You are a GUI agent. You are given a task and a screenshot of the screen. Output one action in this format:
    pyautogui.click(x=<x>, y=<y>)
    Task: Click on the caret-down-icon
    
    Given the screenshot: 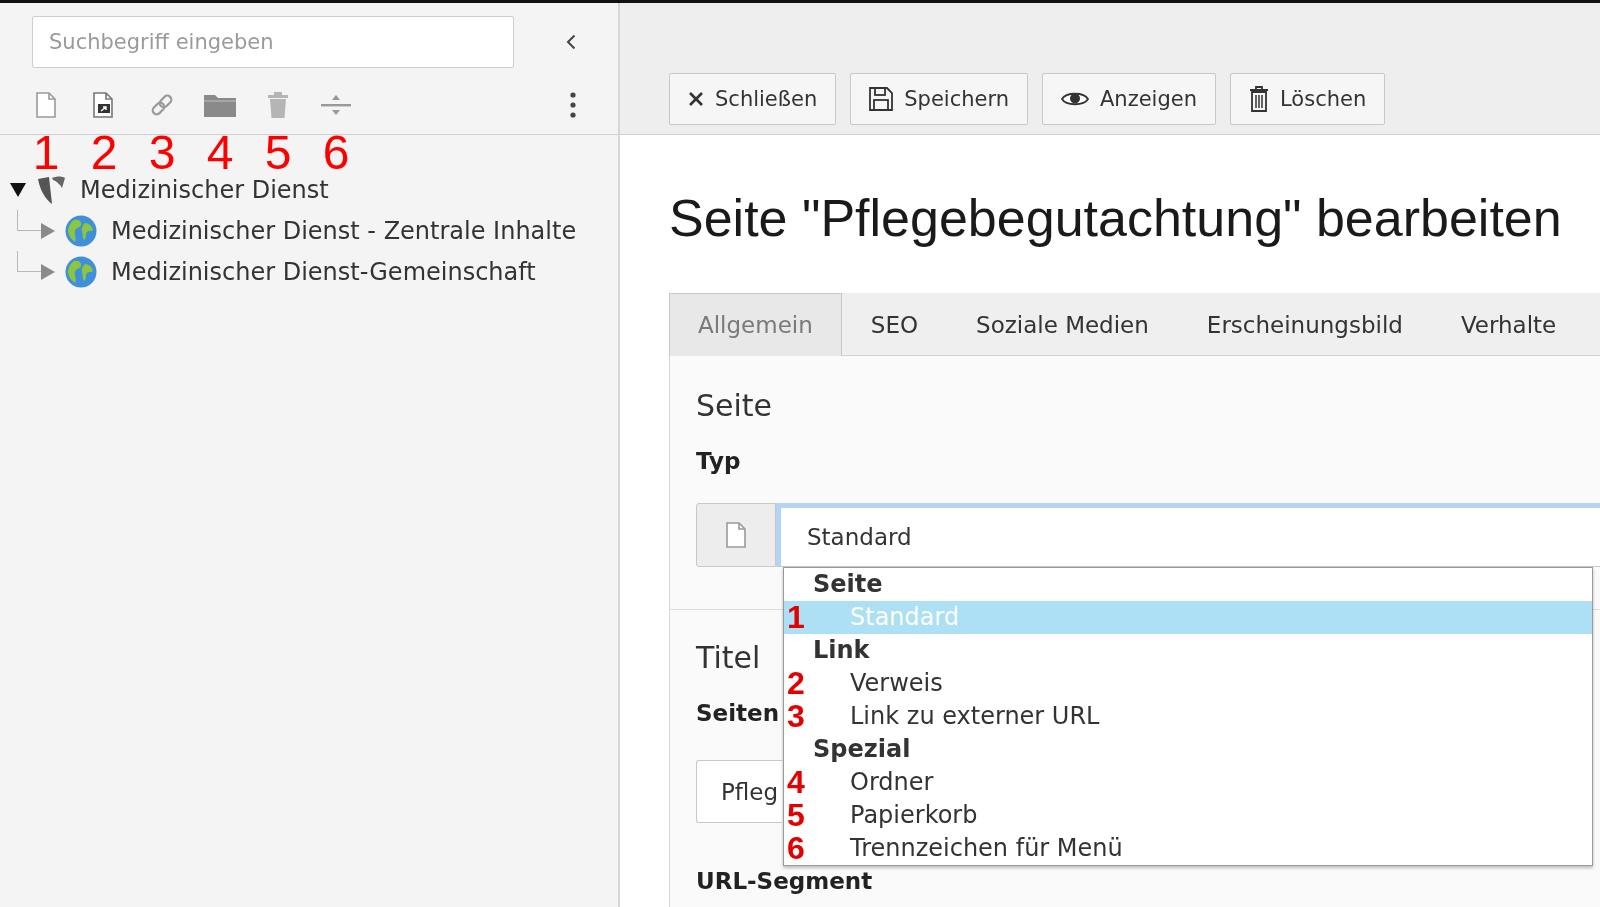 What is the action you would take?
    pyautogui.click(x=18, y=190)
    